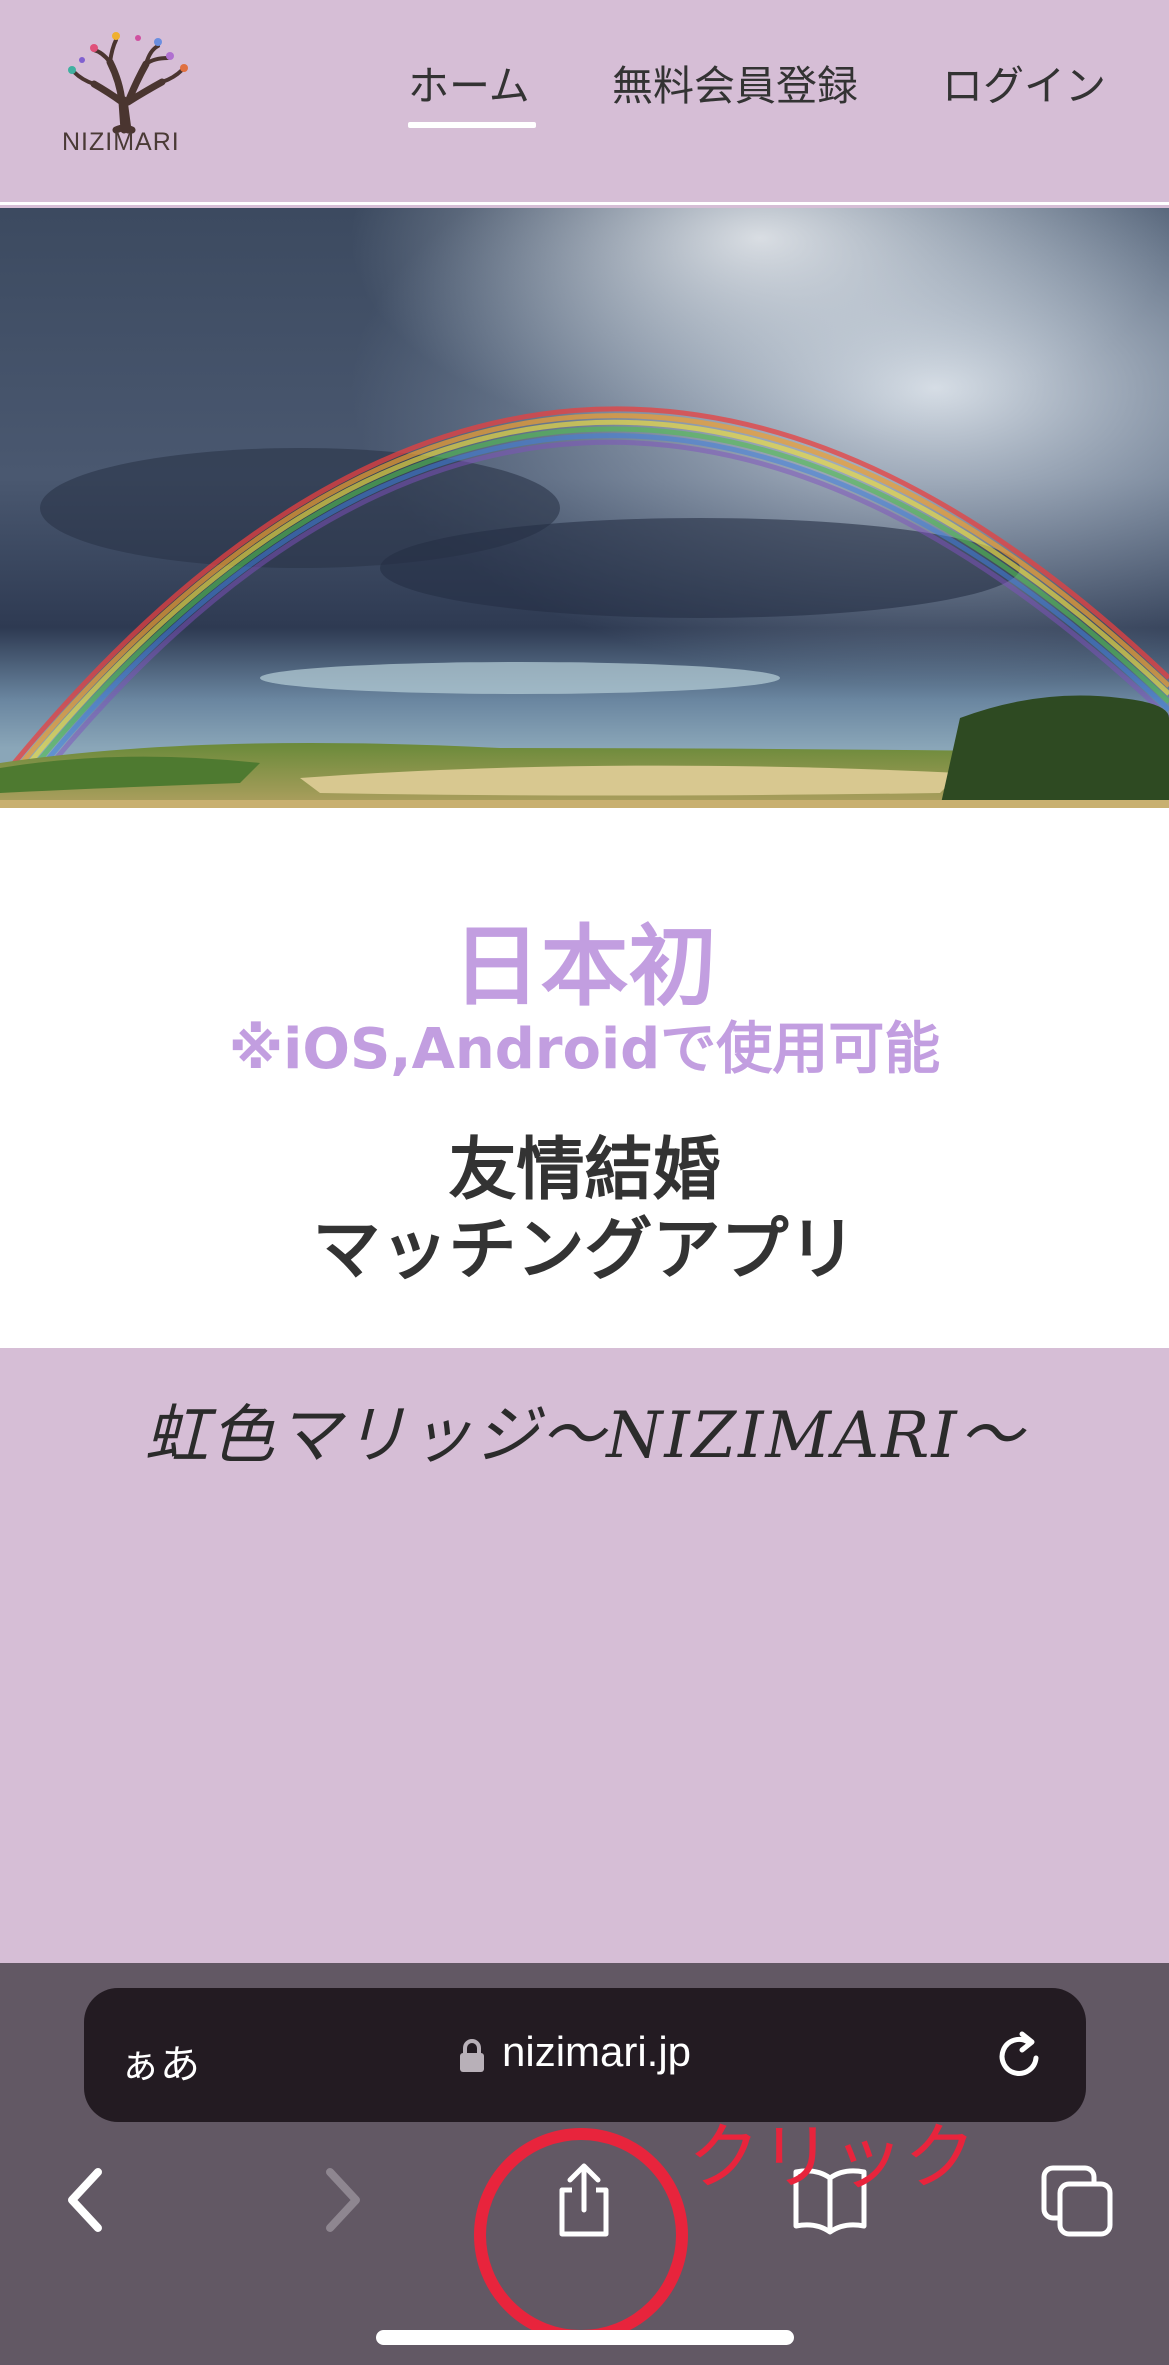 Image resolution: width=1169 pixels, height=2365 pixels. I want to click on platform-note: ※iOS,Androidで使用可能, so click(584, 1049).